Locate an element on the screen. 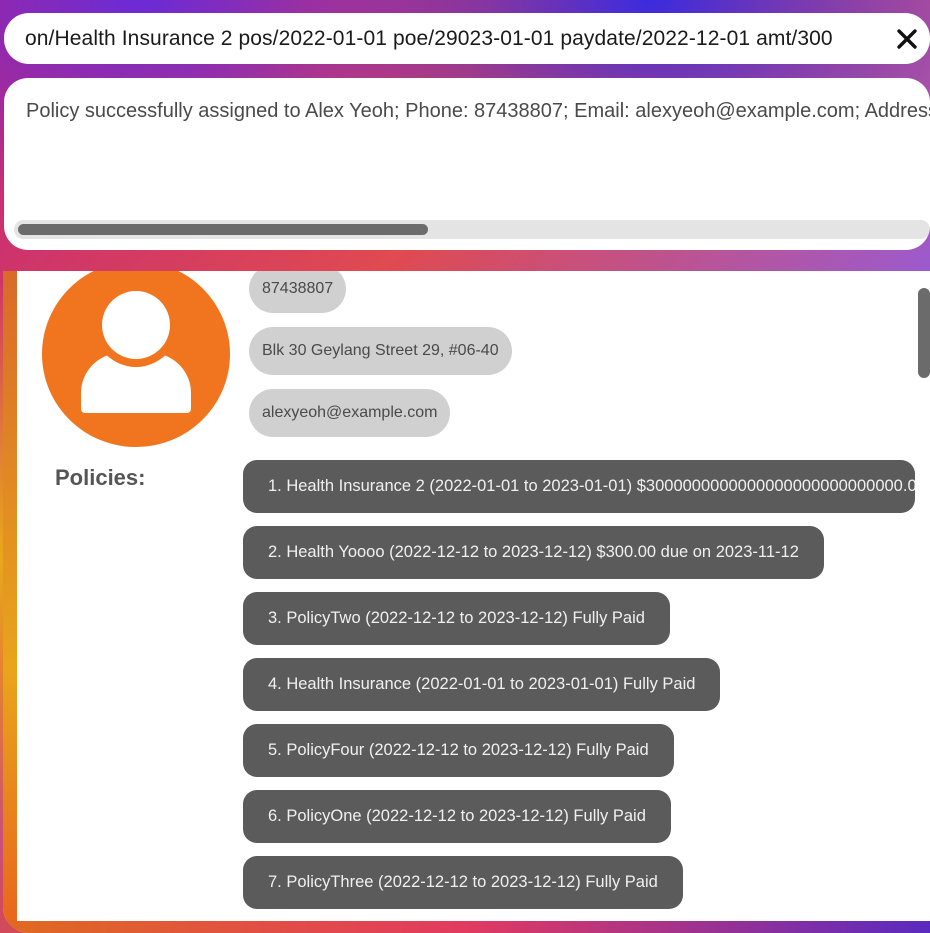 The height and width of the screenshot is (933, 930). phone-chip: 87438807 is located at coordinates (298, 292).